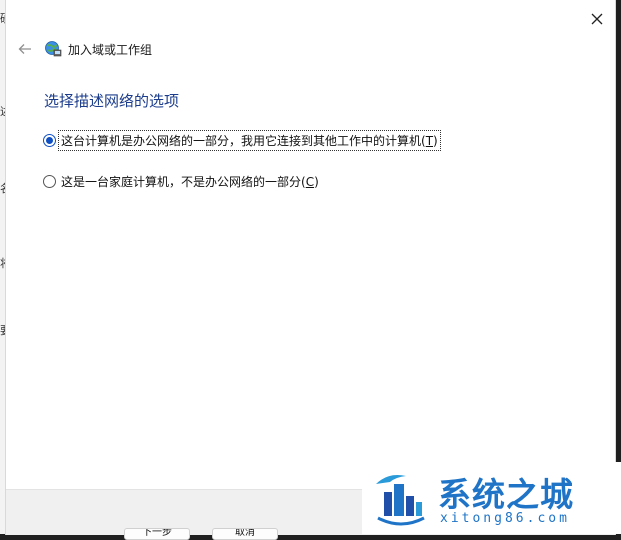 The image size is (621, 540). I want to click on city-logo-icon, so click(400, 500).